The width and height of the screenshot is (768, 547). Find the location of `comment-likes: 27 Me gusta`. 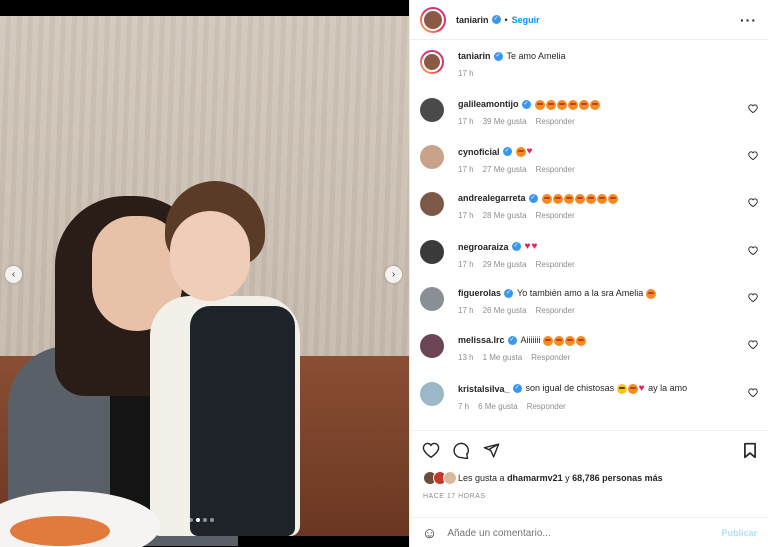

comment-likes: 27 Me gusta is located at coordinates (505, 169).